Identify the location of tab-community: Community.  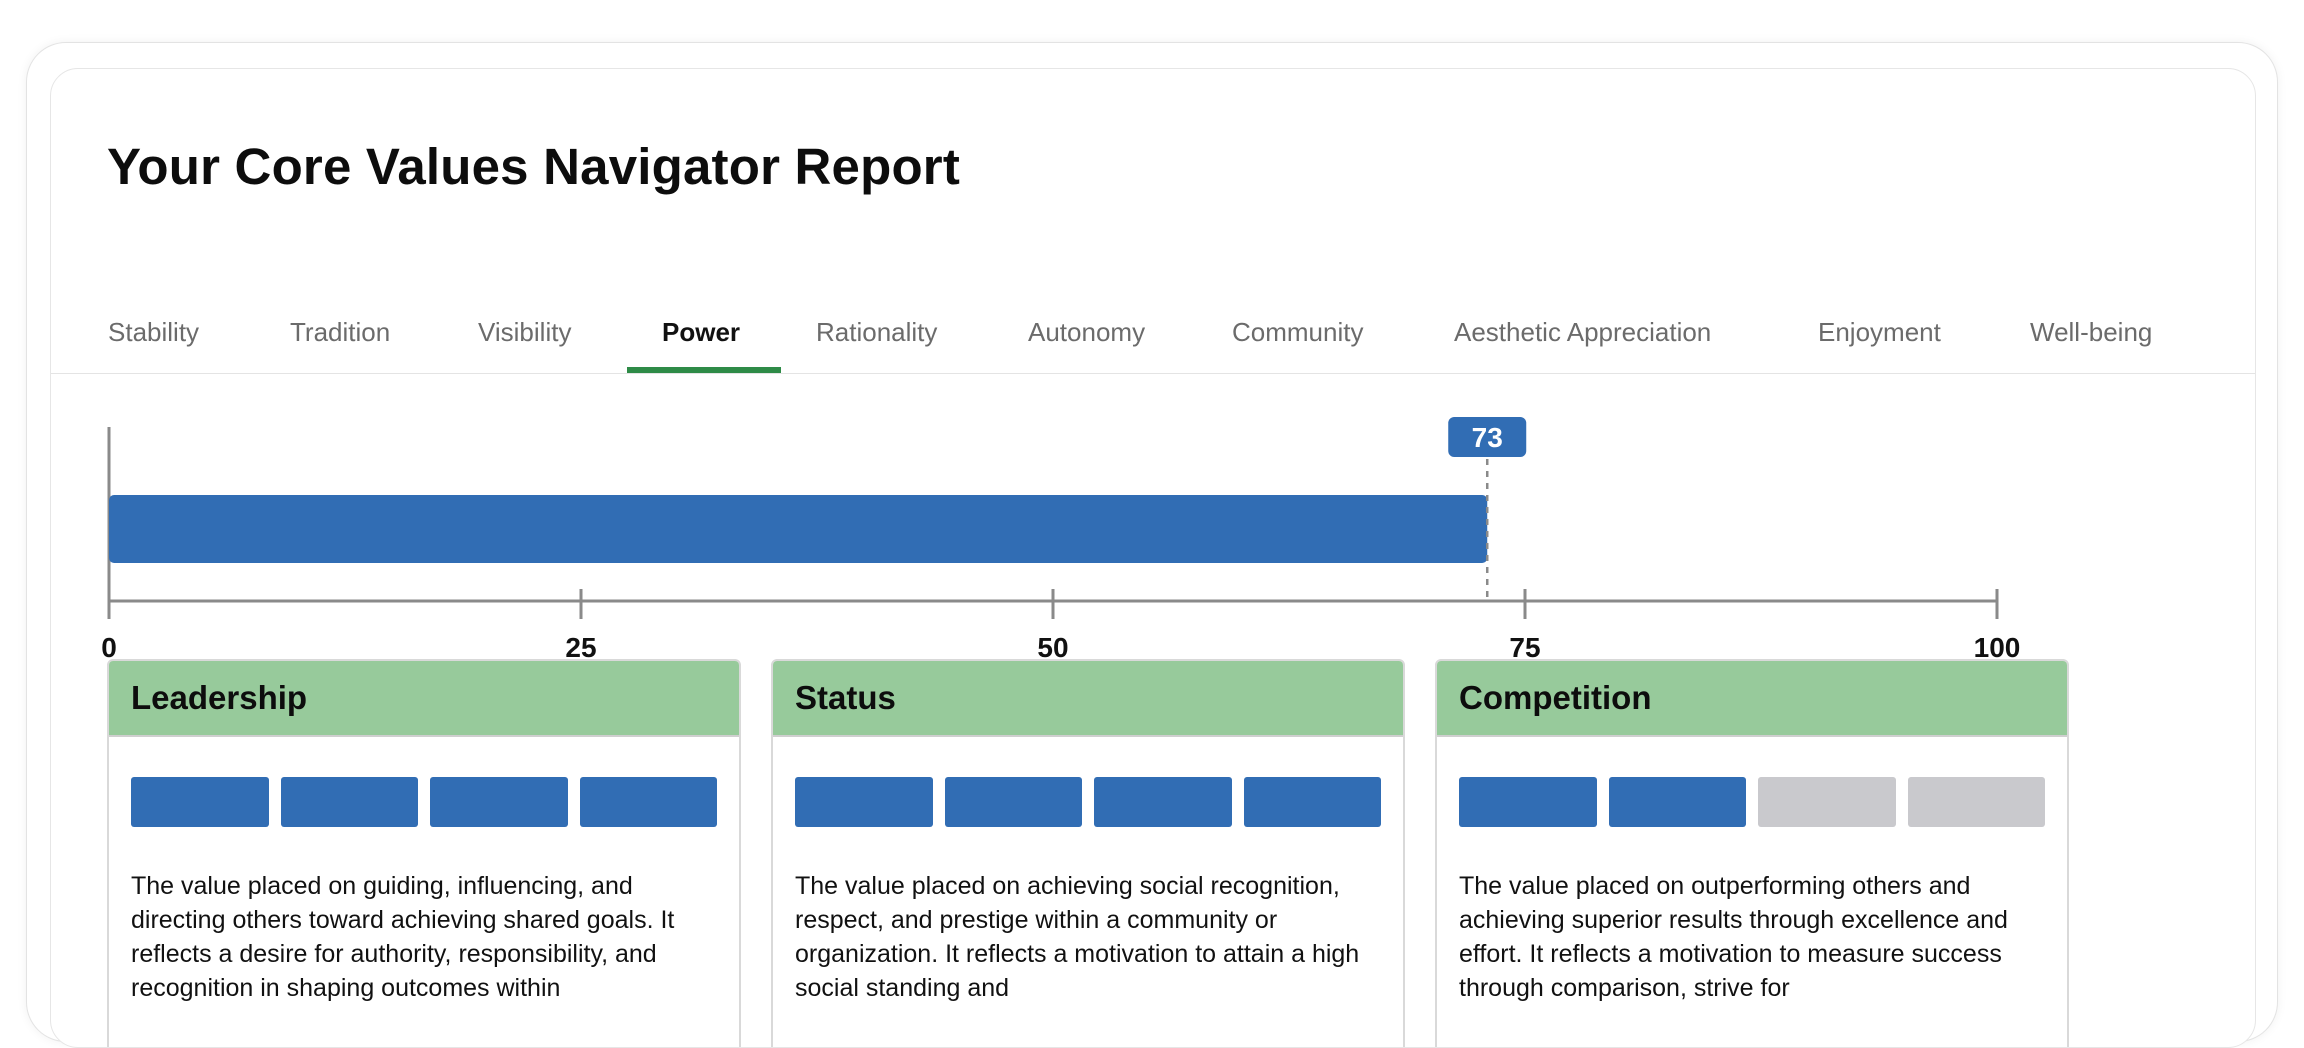
(1297, 332).